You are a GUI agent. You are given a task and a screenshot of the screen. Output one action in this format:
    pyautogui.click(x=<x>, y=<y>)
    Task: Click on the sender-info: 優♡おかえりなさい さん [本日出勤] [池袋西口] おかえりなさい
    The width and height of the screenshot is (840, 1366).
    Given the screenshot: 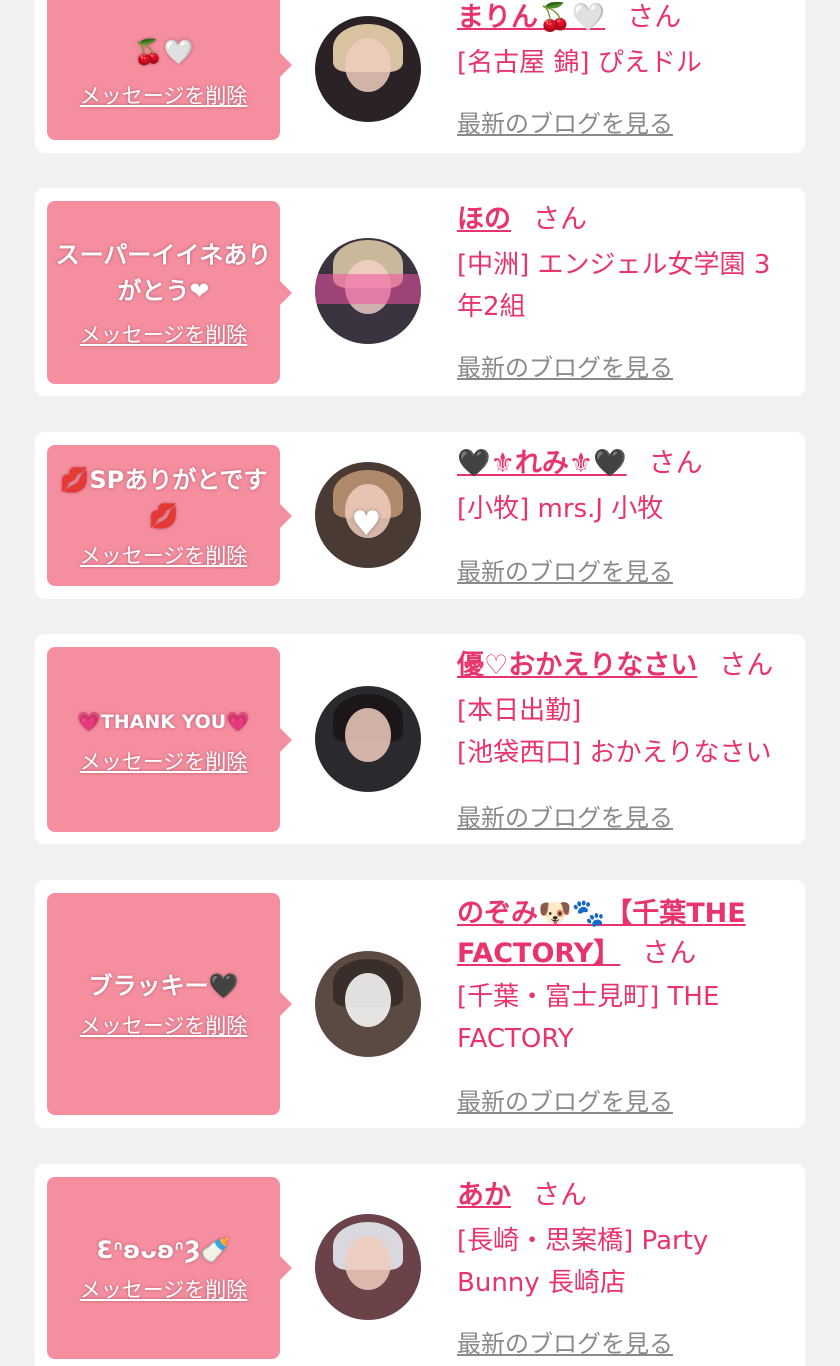 What is the action you would take?
    pyautogui.click(x=621, y=710)
    